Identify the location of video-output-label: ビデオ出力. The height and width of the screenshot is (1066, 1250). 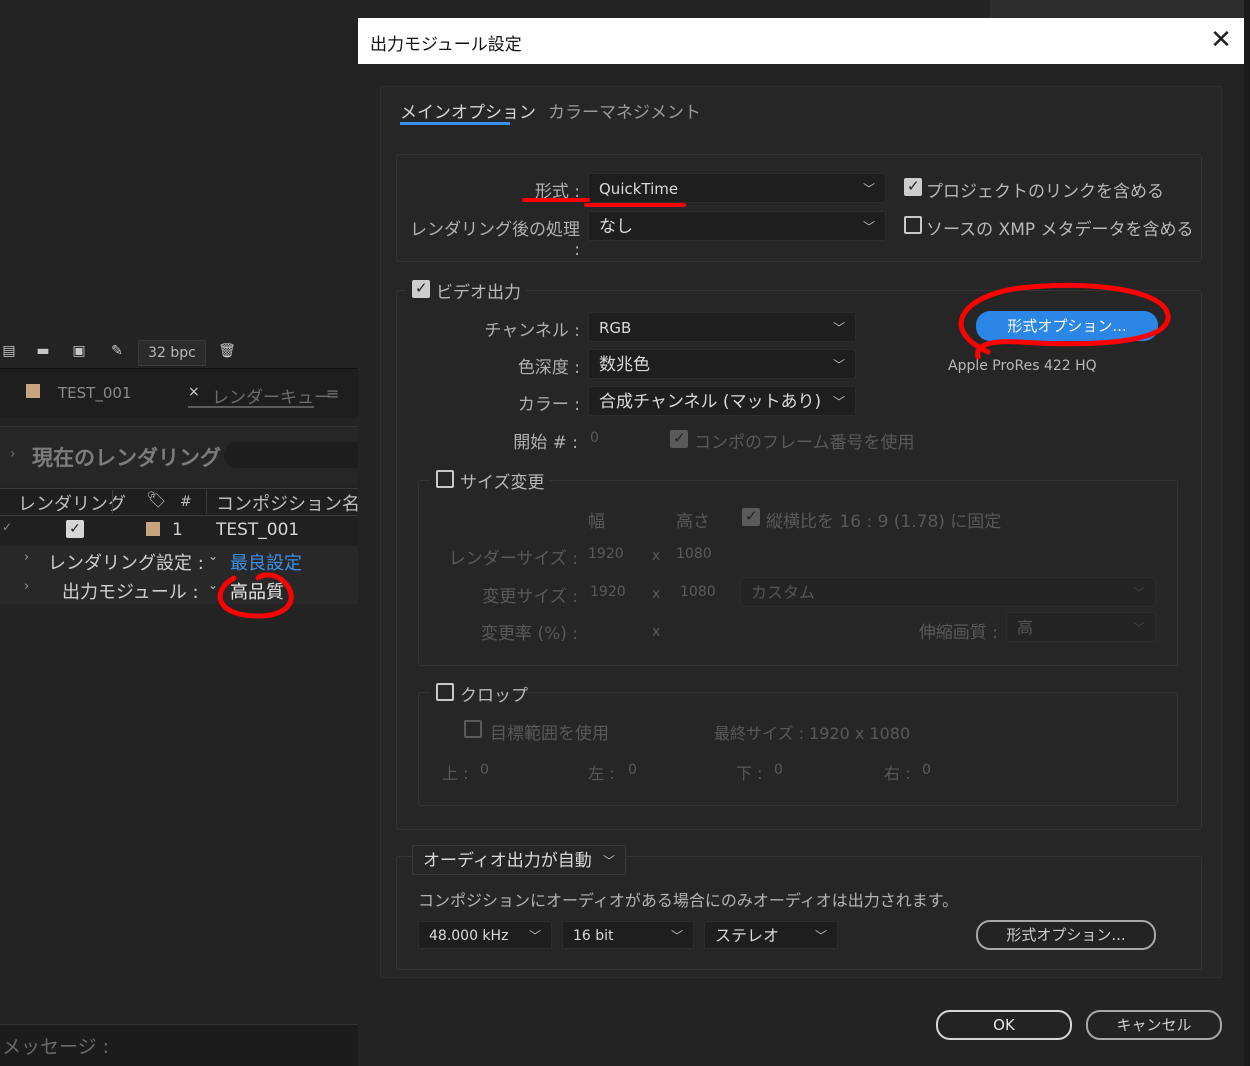
(478, 293).